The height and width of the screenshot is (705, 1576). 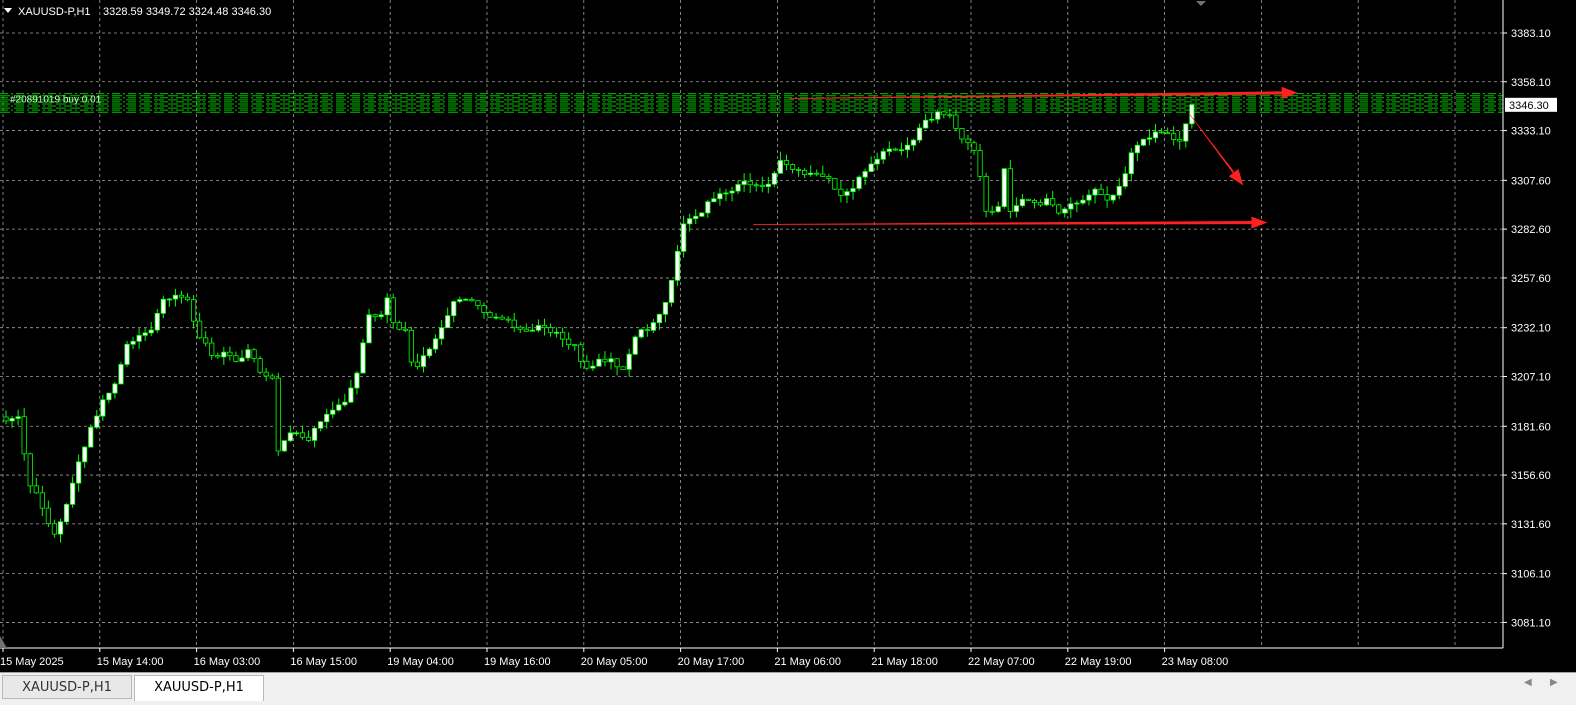 I want to click on order-line-label: #20891019 buy 0.01, so click(x=56, y=100).